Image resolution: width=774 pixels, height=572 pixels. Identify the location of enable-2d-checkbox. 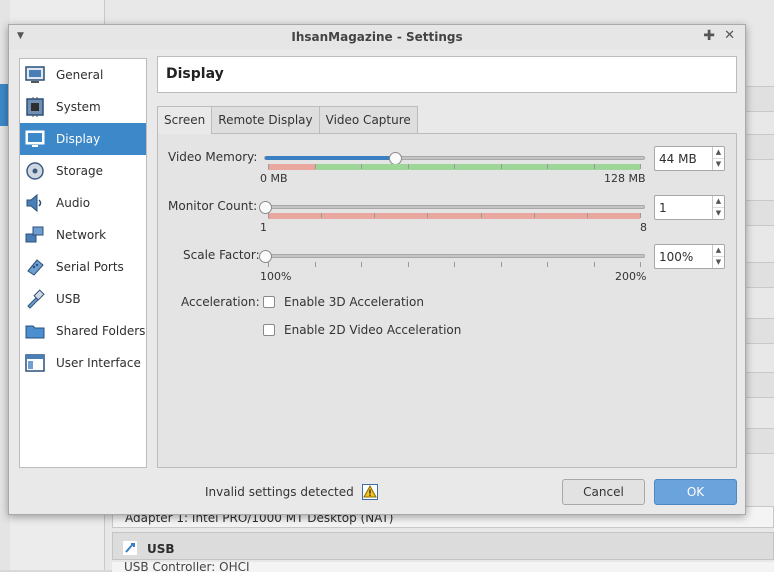
(269, 330).